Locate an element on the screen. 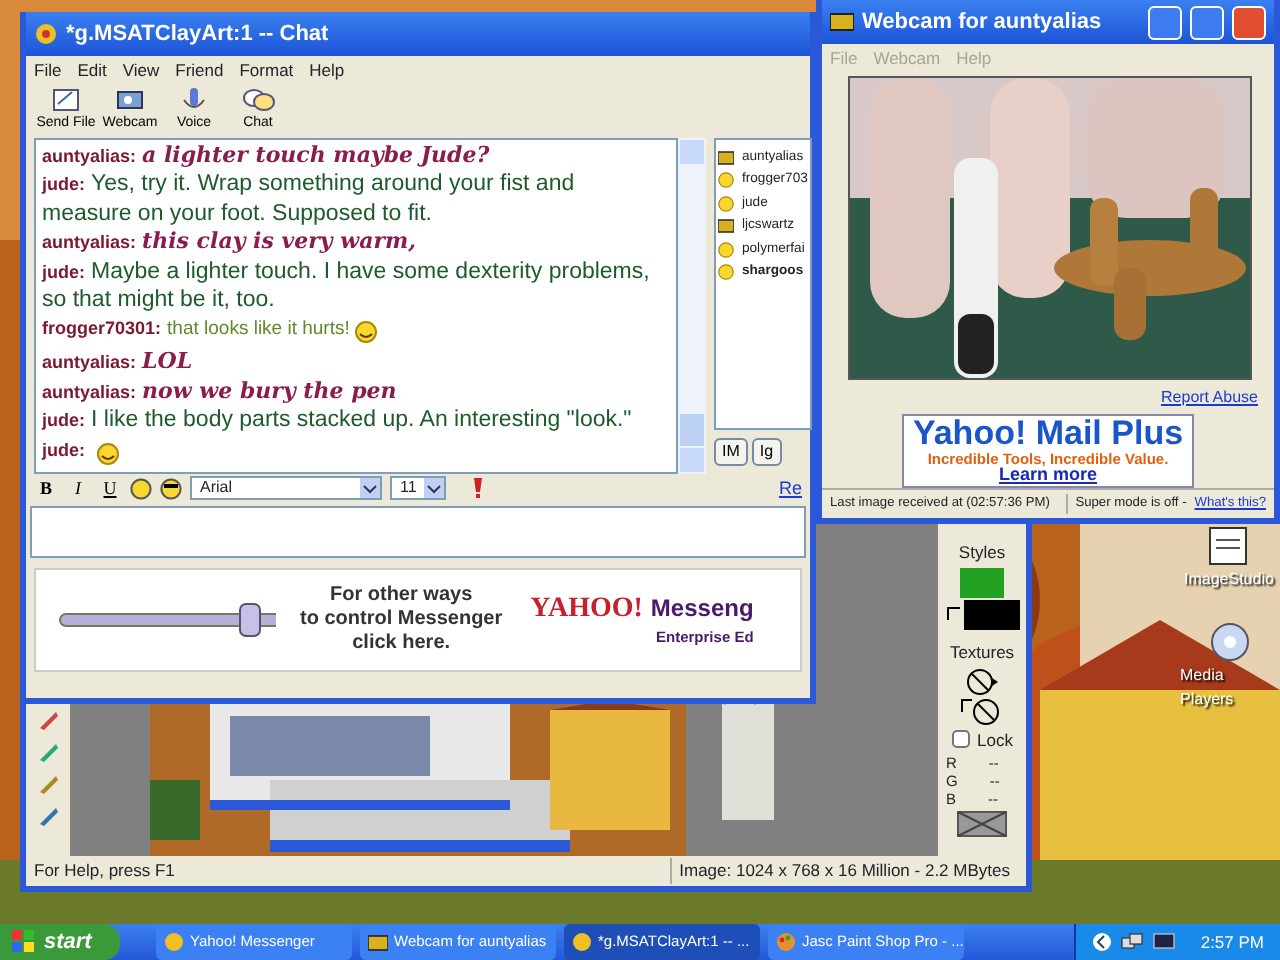 This screenshot has width=1280, height=960. clock: 2:57 PM is located at coordinates (1232, 942).